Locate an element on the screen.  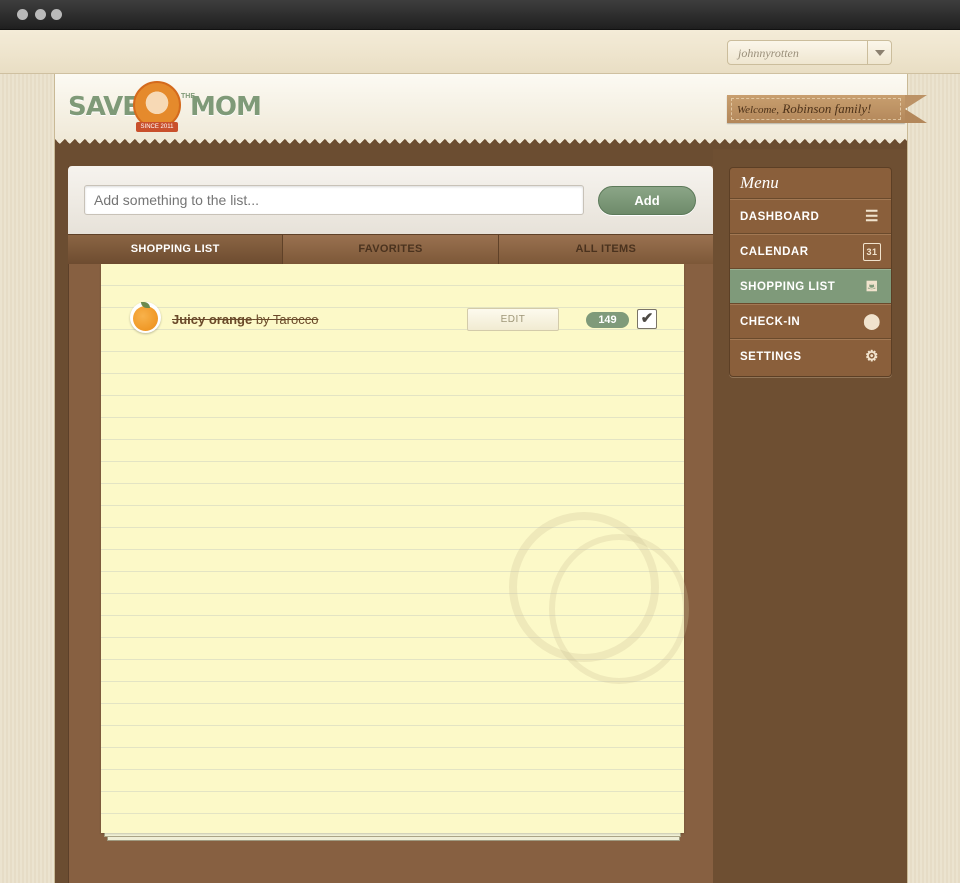
menu-item-label: Check-in is located at coordinates (770, 322).